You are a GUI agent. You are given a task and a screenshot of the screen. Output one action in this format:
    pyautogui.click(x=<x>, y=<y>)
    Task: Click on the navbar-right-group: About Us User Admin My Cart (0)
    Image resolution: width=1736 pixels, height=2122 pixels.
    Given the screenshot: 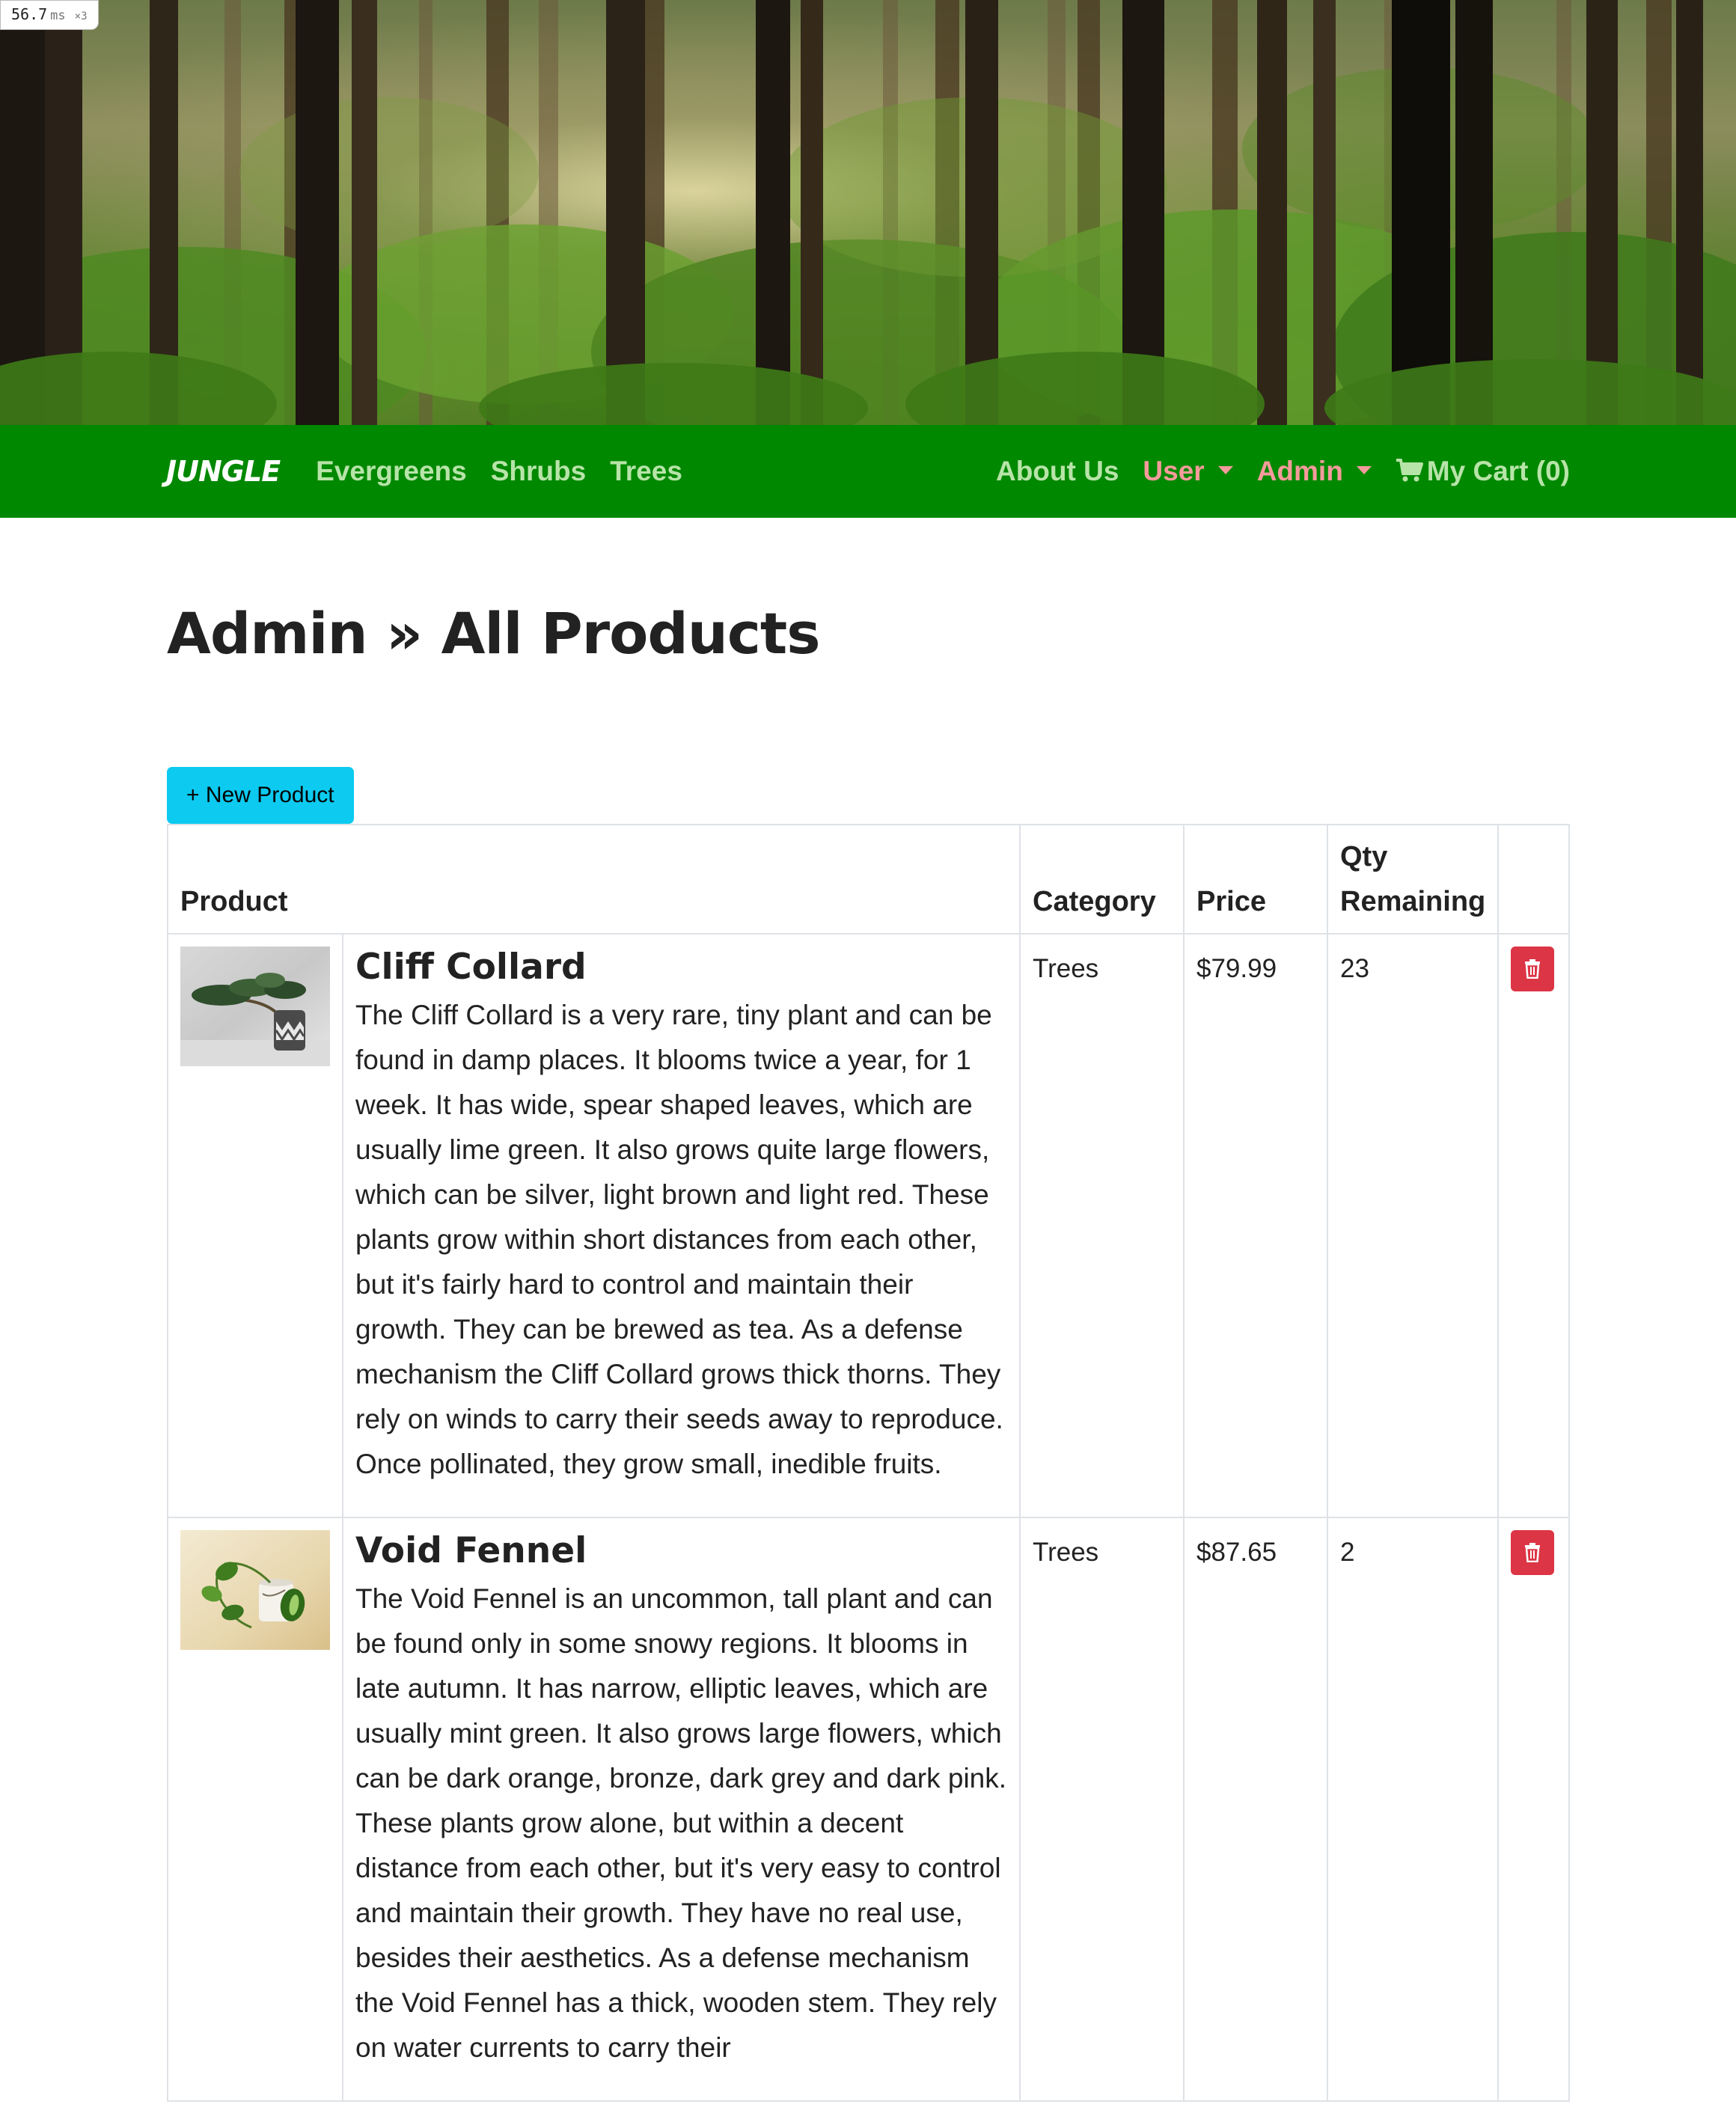 What is the action you would take?
    pyautogui.click(x=1271, y=471)
    